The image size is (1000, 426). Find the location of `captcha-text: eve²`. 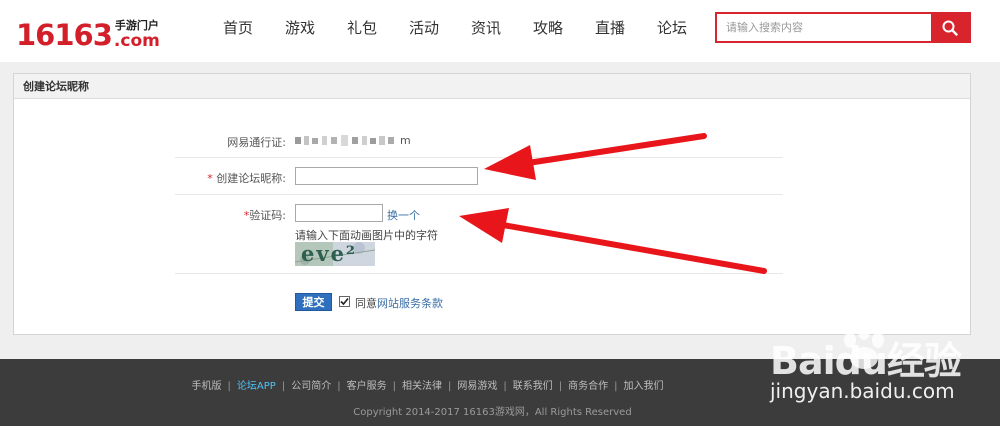

captcha-text: eve² is located at coordinates (329, 254).